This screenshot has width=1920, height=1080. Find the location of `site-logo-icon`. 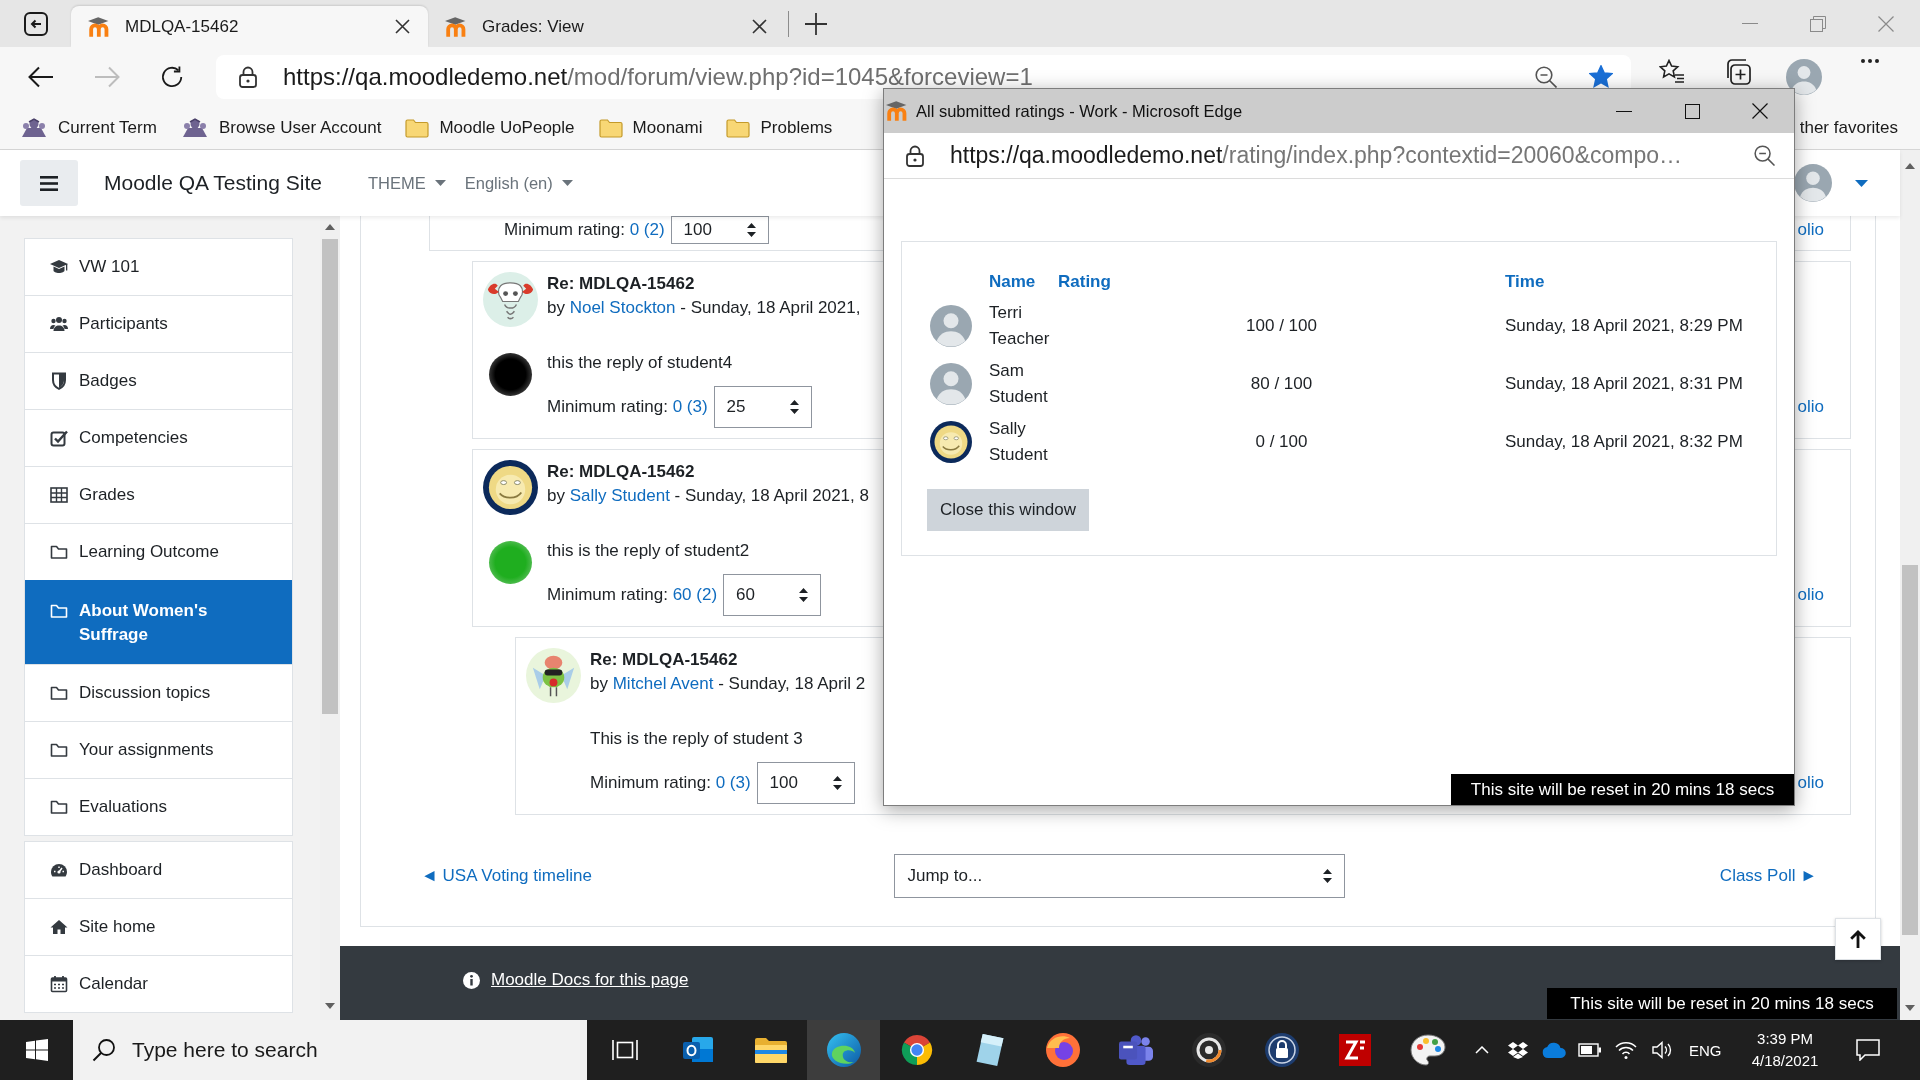

site-logo-icon is located at coordinates (455, 26).